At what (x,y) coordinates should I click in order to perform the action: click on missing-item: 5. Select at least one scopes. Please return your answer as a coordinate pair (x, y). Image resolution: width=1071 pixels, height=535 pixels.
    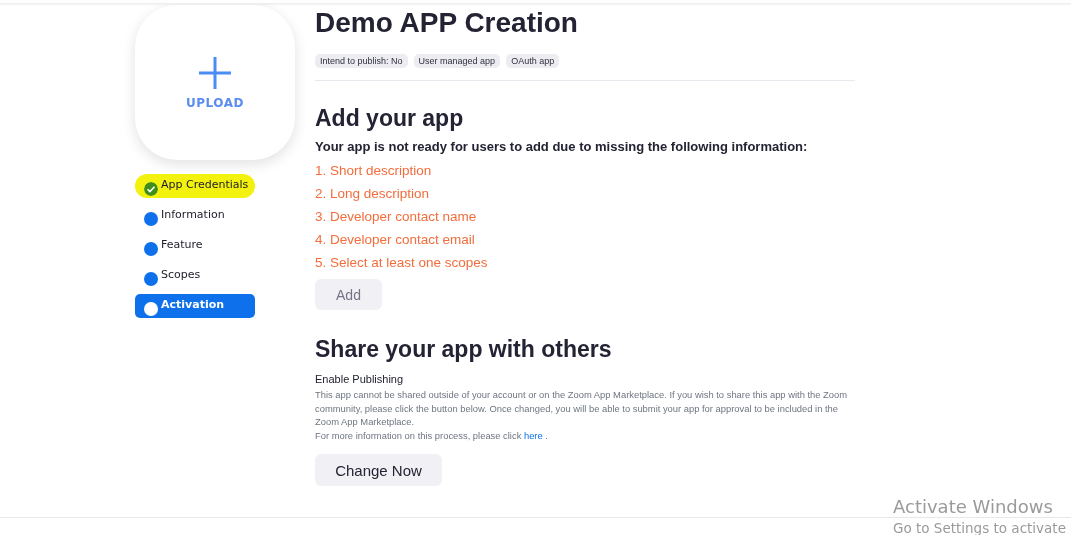
    Looking at the image, I should click on (402, 263).